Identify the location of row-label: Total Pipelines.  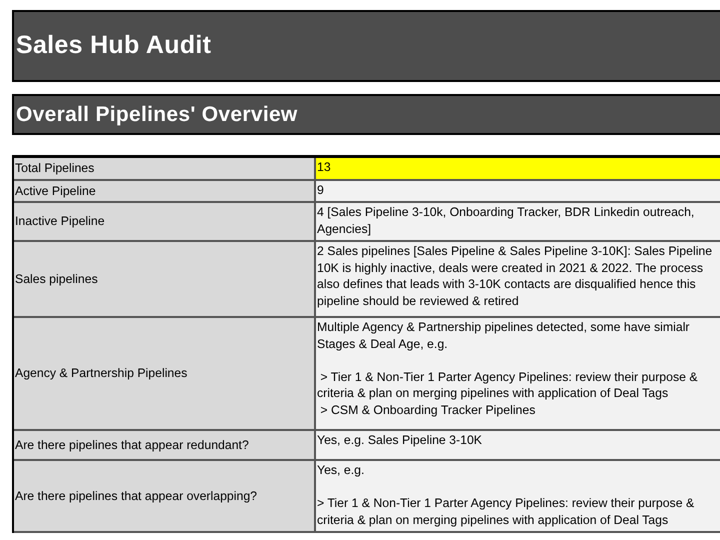
(54, 168).